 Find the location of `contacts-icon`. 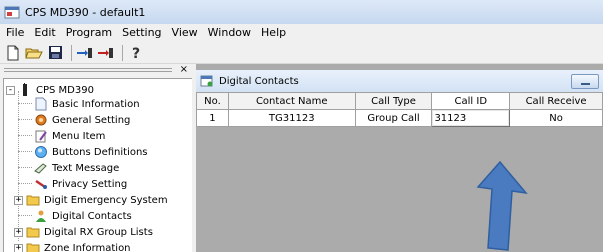

contacts-icon is located at coordinates (41, 216).